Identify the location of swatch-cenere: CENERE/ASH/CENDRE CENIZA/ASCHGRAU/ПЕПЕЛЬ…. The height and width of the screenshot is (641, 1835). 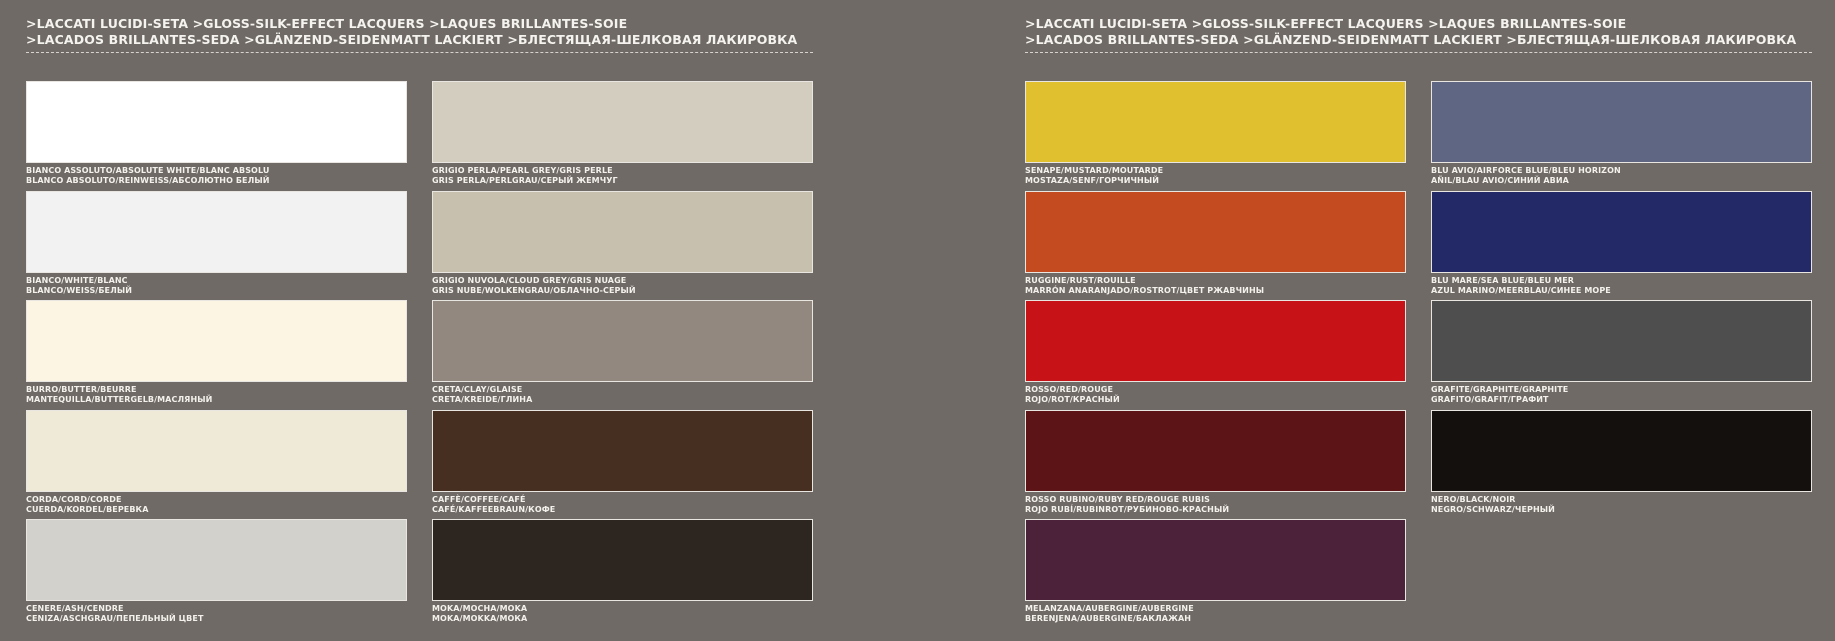
(216, 571).